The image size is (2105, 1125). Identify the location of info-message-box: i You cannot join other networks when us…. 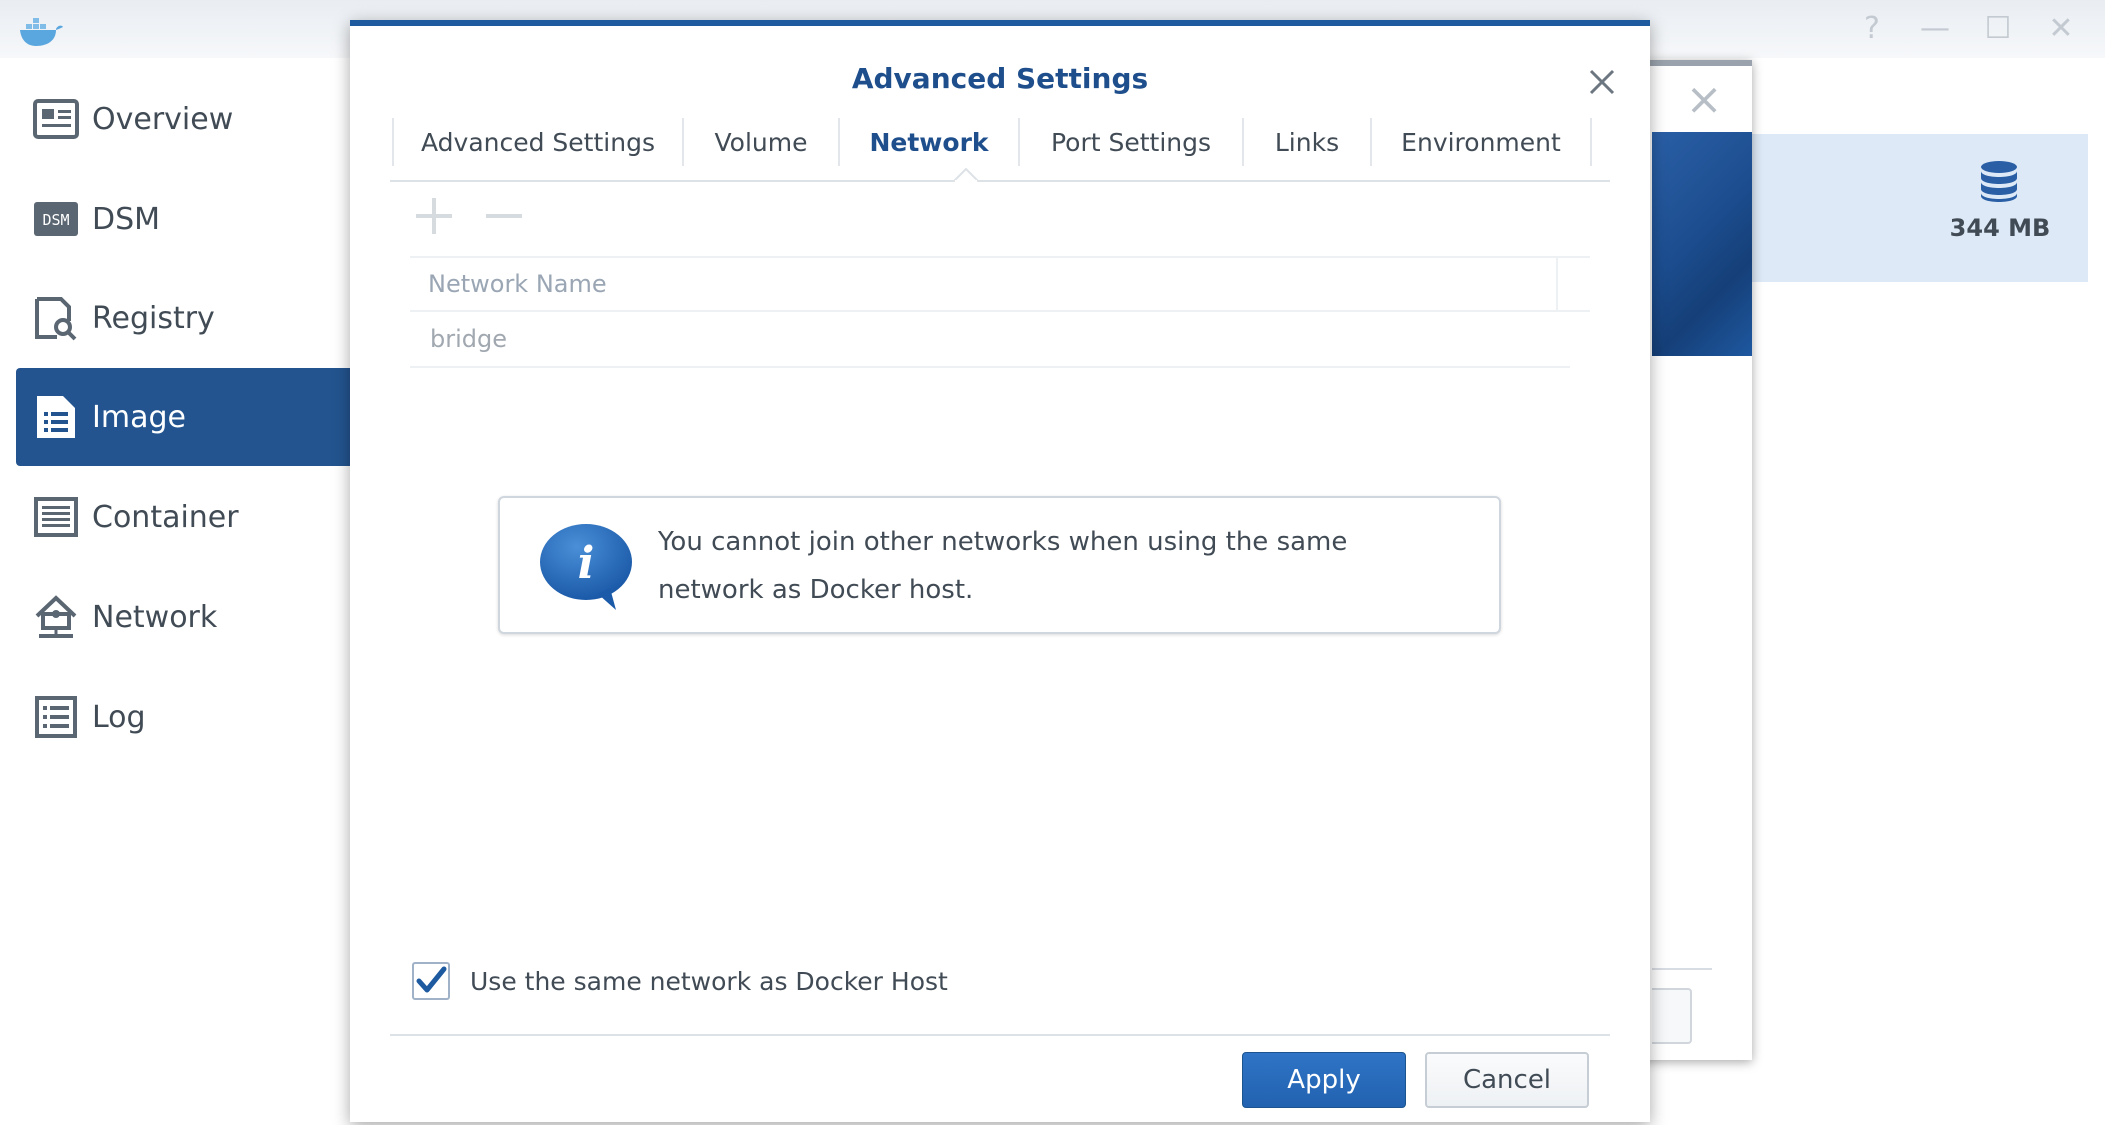
(999, 565).